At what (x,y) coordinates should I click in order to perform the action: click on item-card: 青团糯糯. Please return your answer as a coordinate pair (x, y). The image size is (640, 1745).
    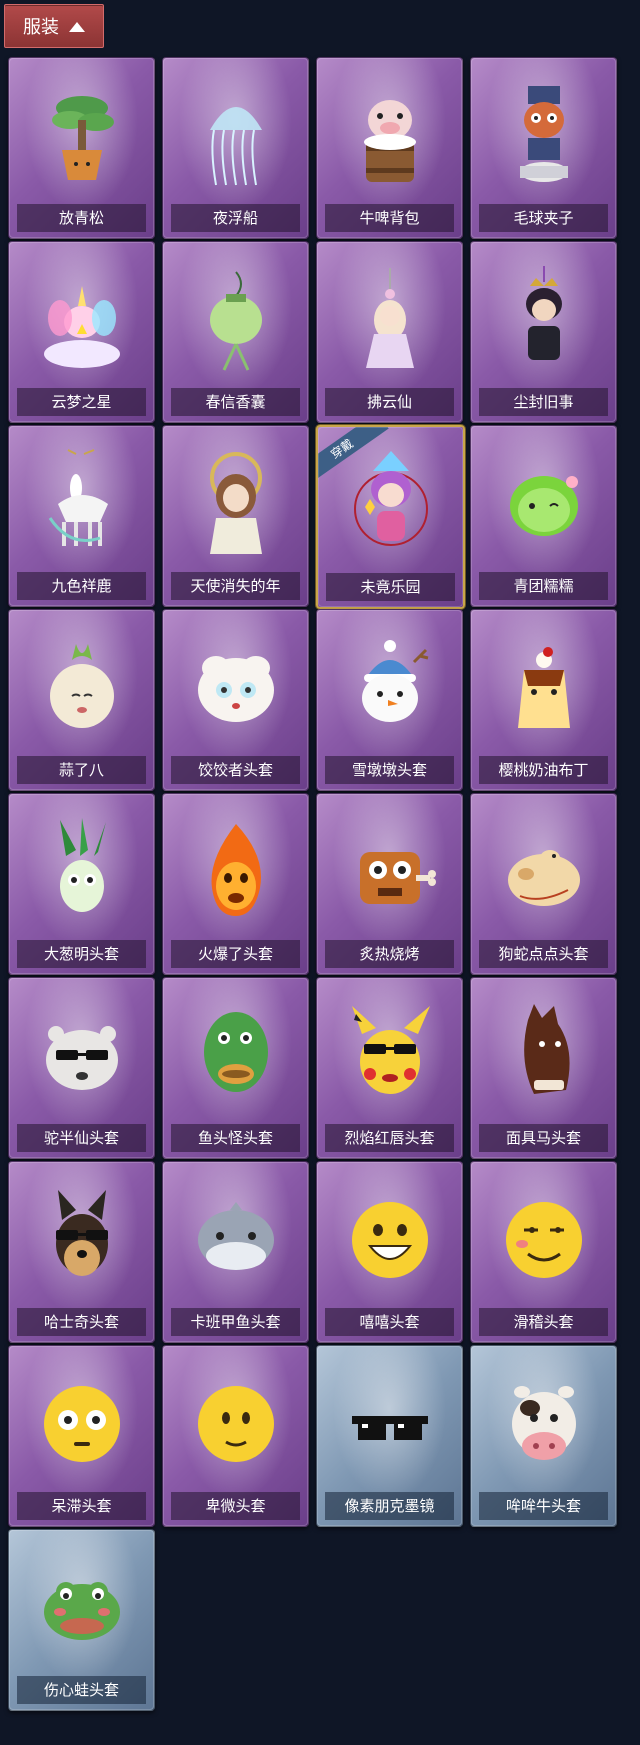
    Looking at the image, I should click on (543, 516).